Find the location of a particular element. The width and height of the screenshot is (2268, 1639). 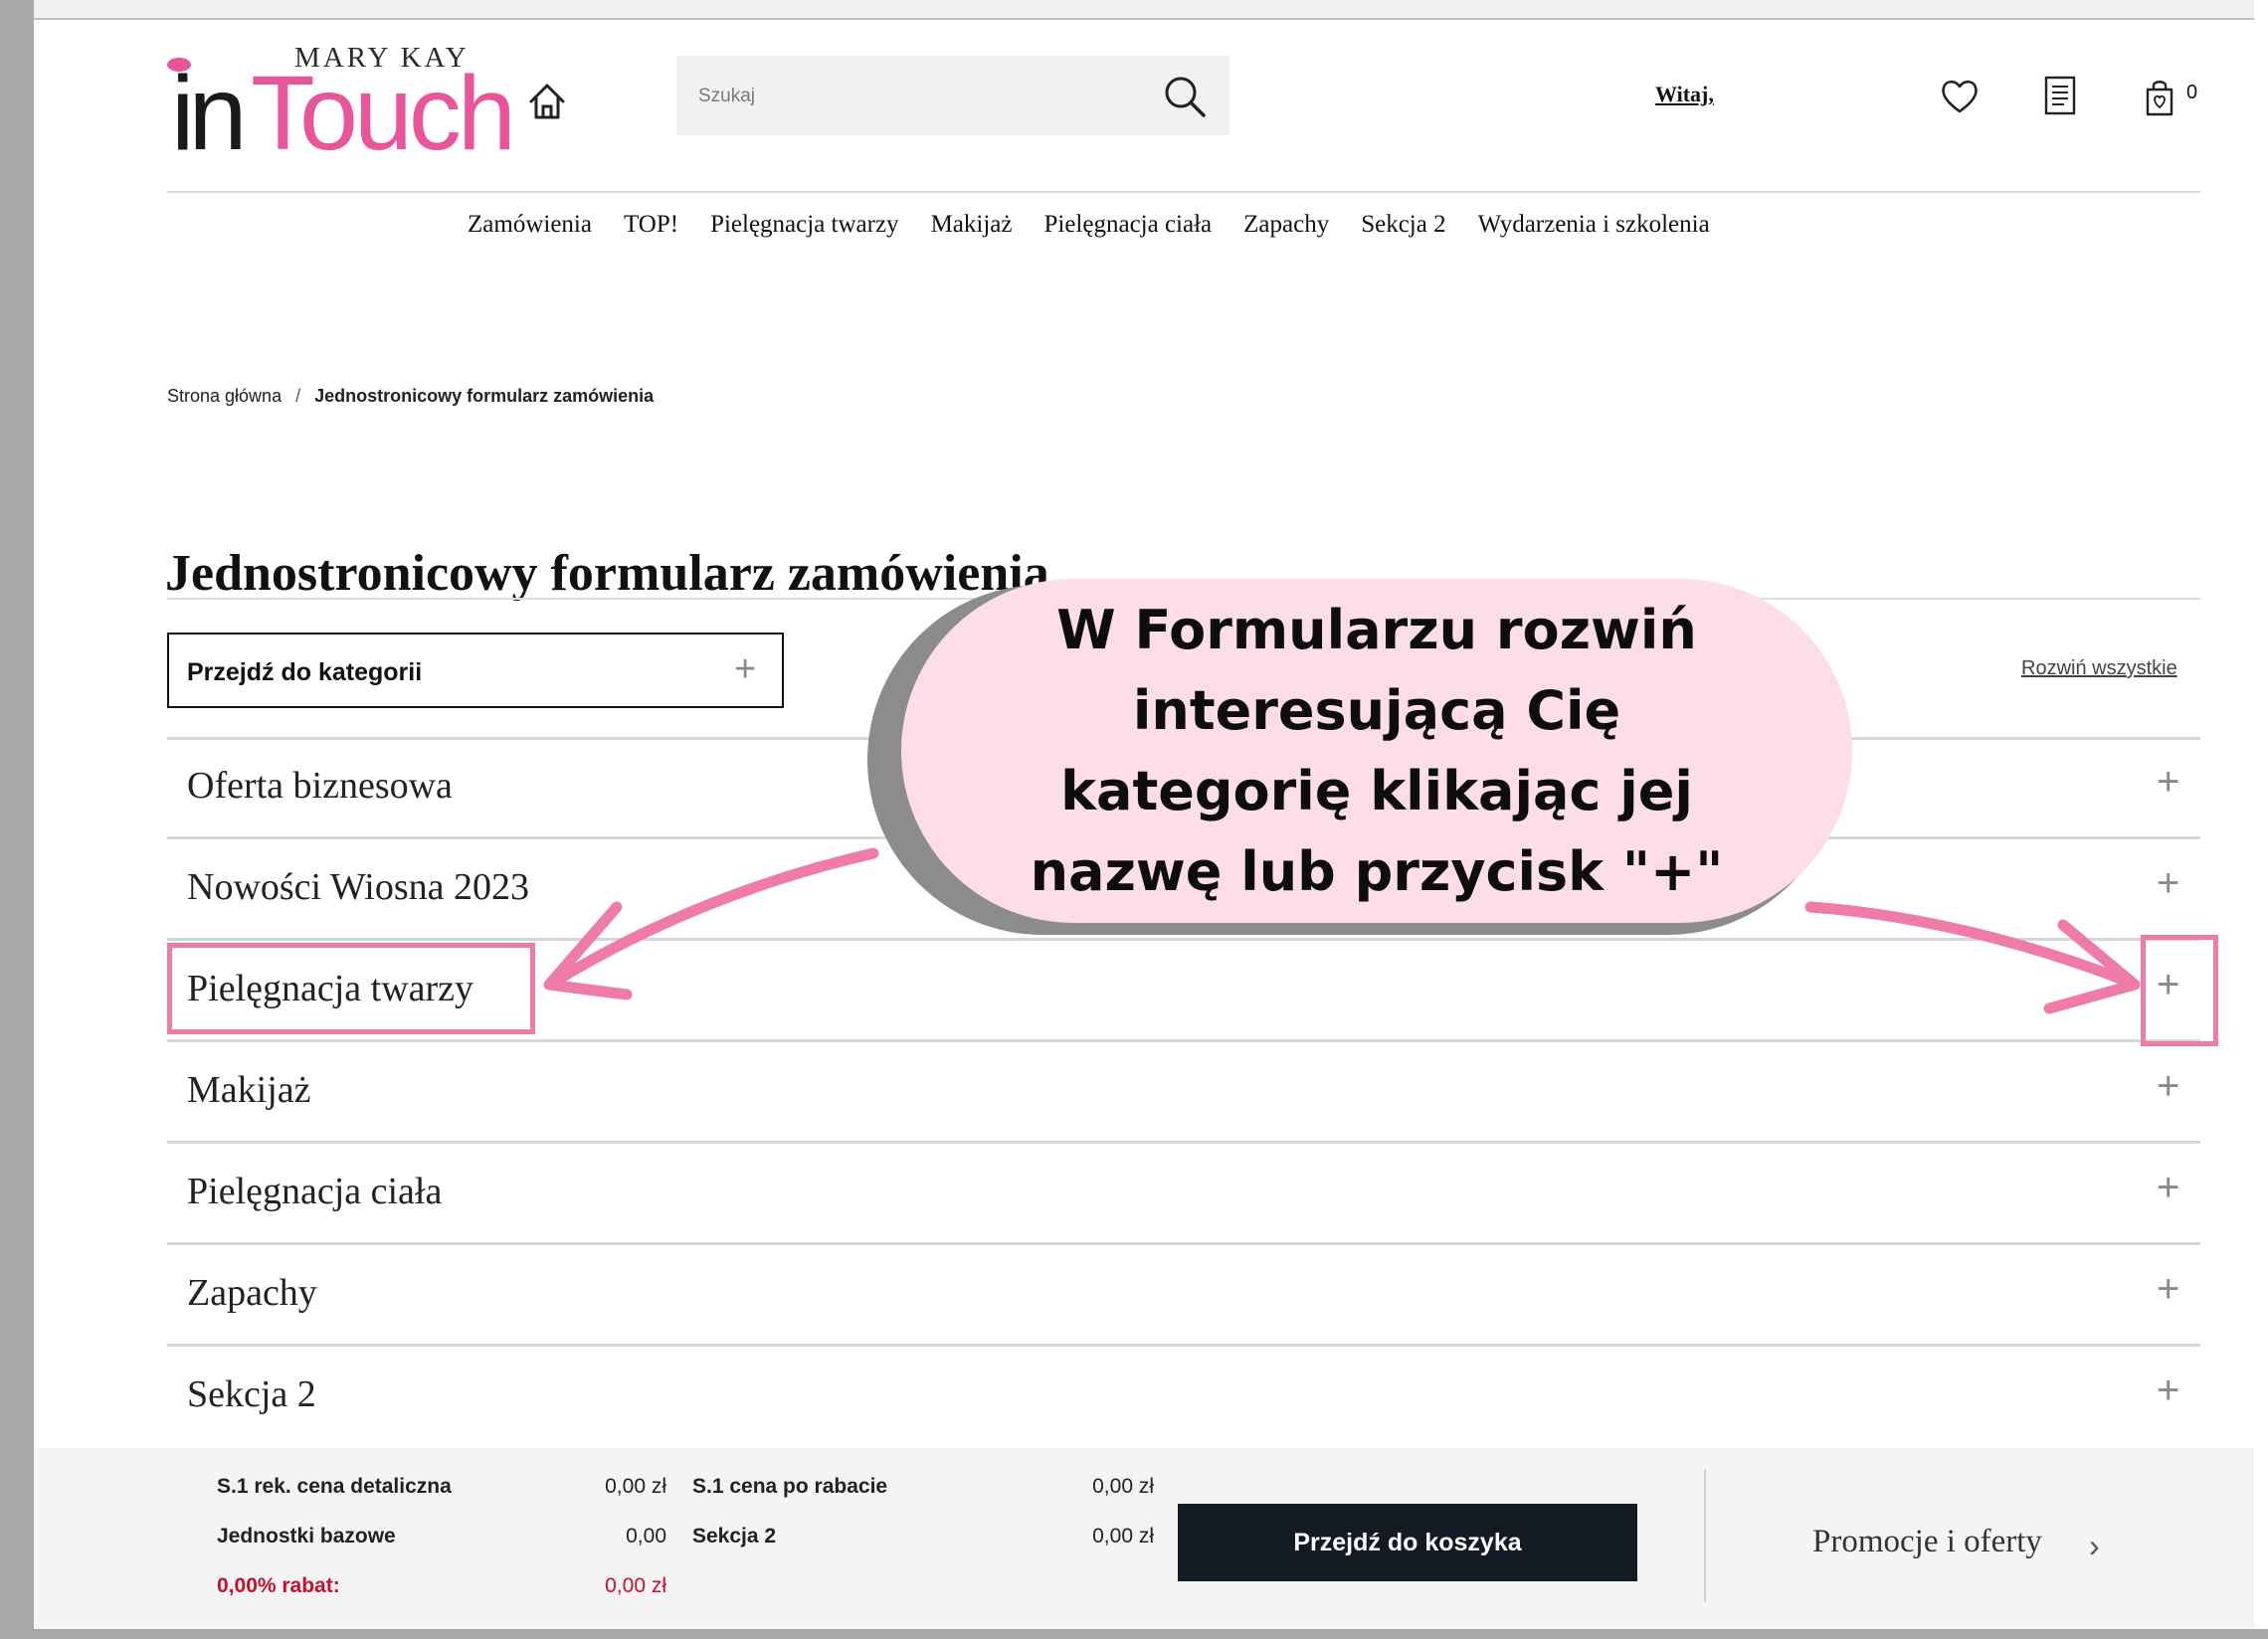

summary-label: Sekcja 2 is located at coordinates (734, 1536).